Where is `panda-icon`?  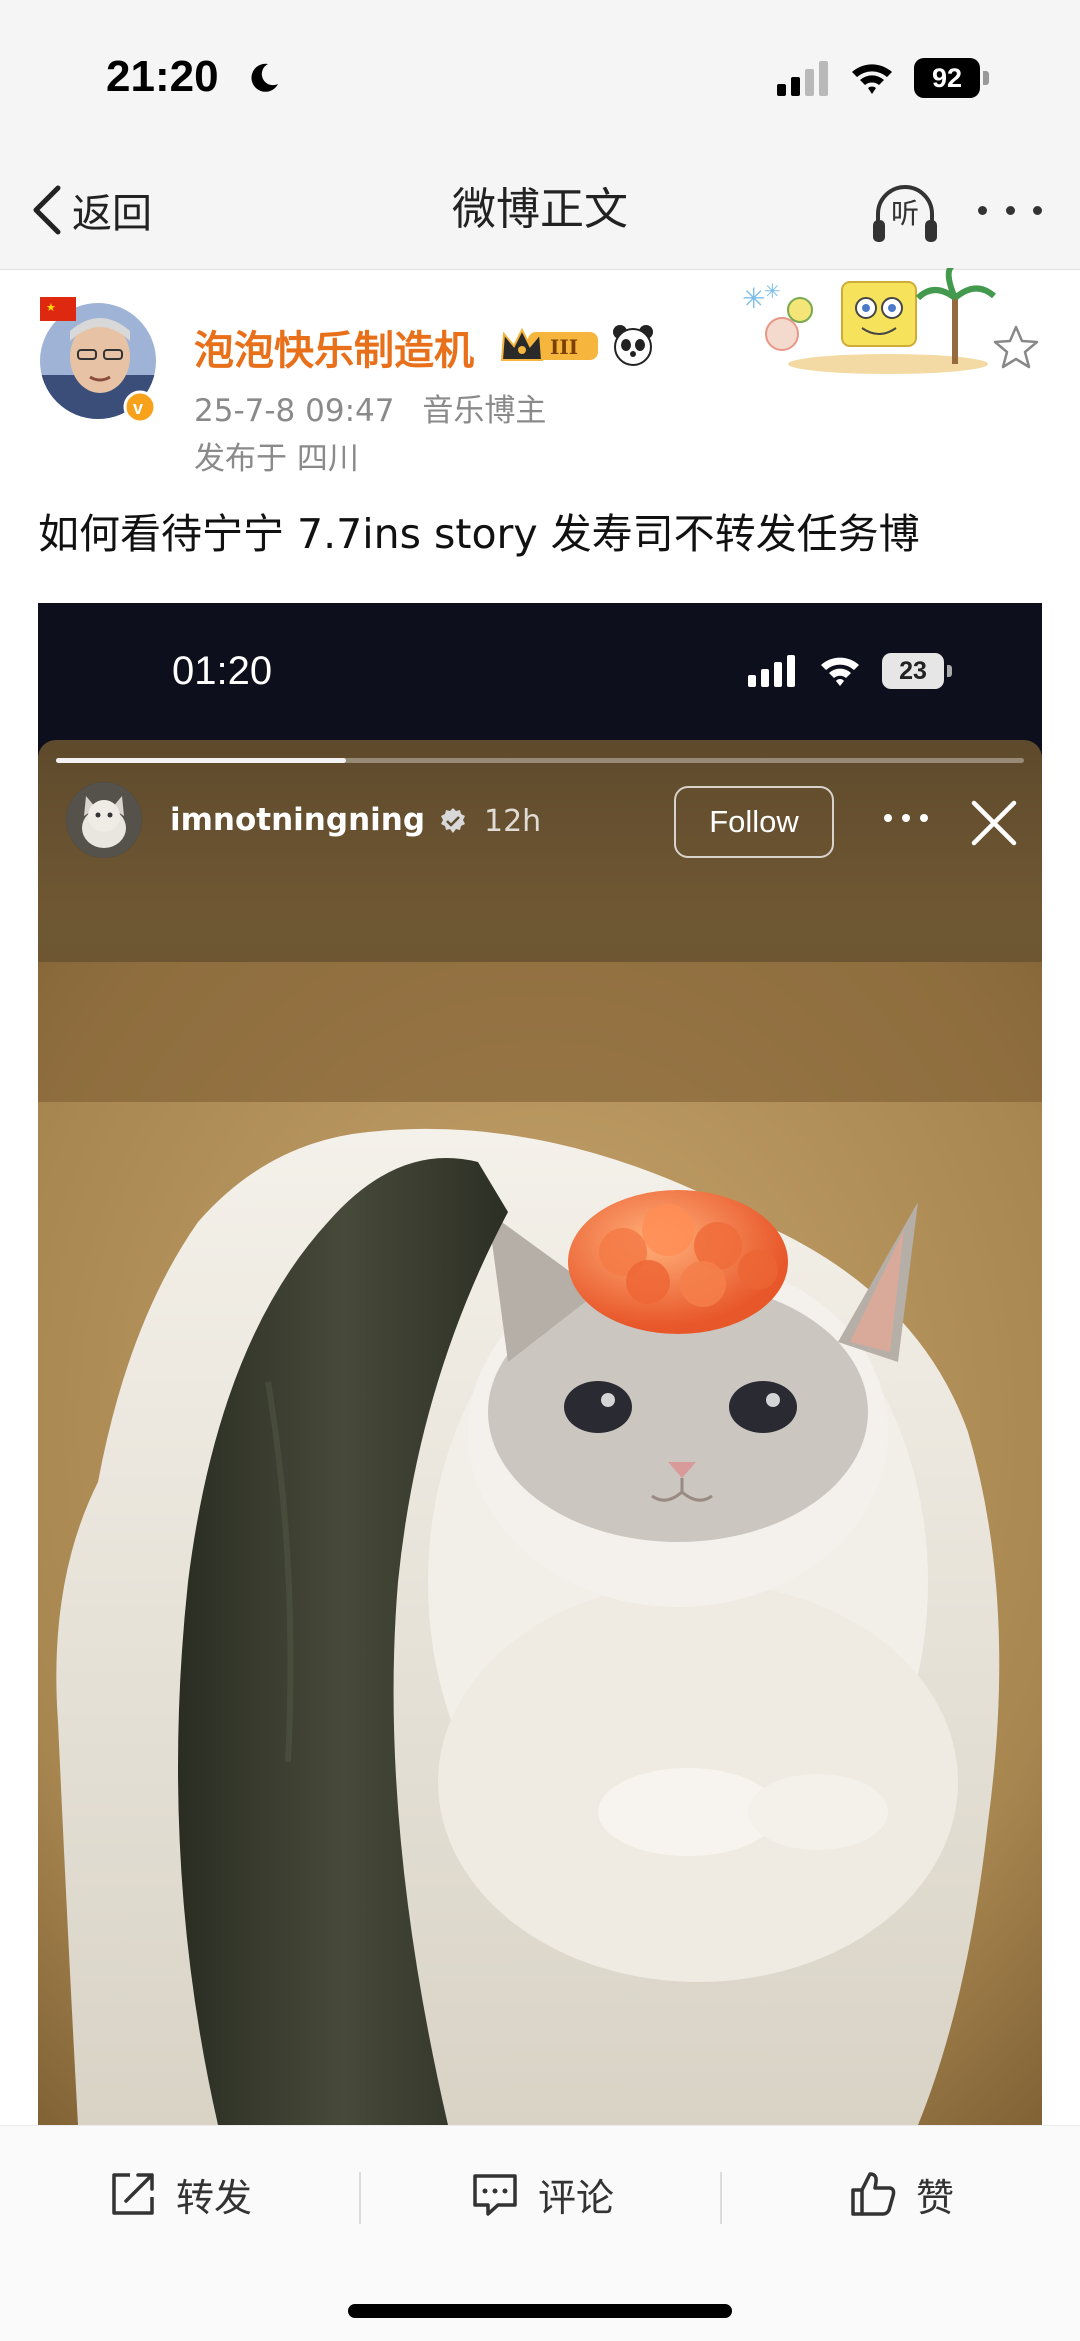 panda-icon is located at coordinates (633, 345).